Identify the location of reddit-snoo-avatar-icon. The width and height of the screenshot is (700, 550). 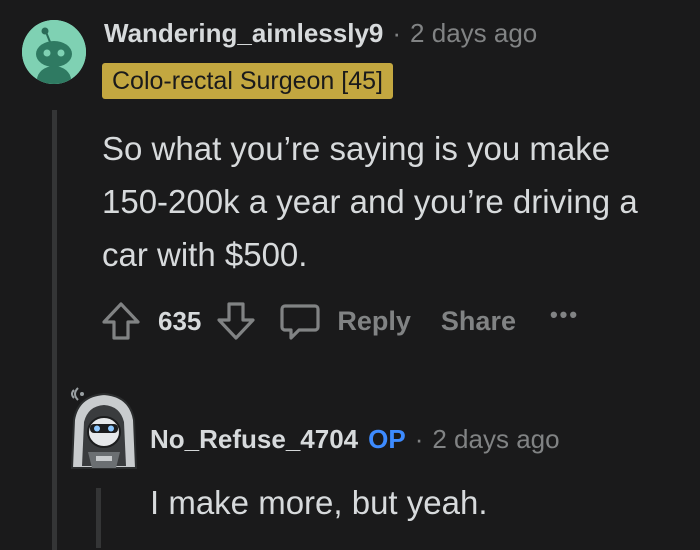
(54, 52).